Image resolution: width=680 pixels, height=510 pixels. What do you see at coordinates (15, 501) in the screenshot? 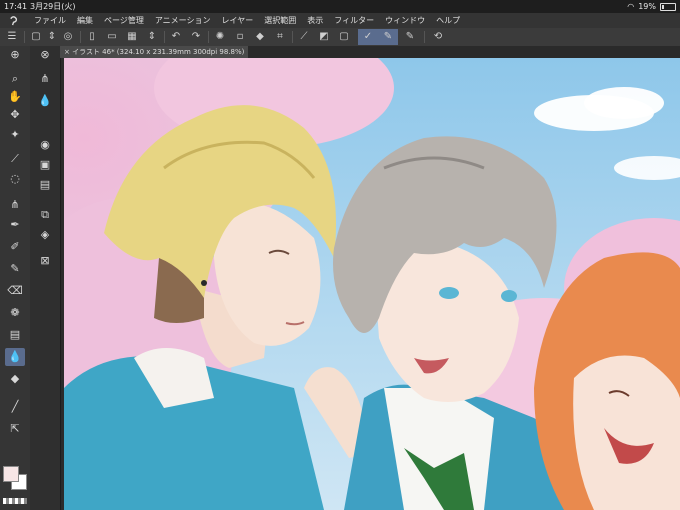
I see `transparent-color-swatch` at bounding box center [15, 501].